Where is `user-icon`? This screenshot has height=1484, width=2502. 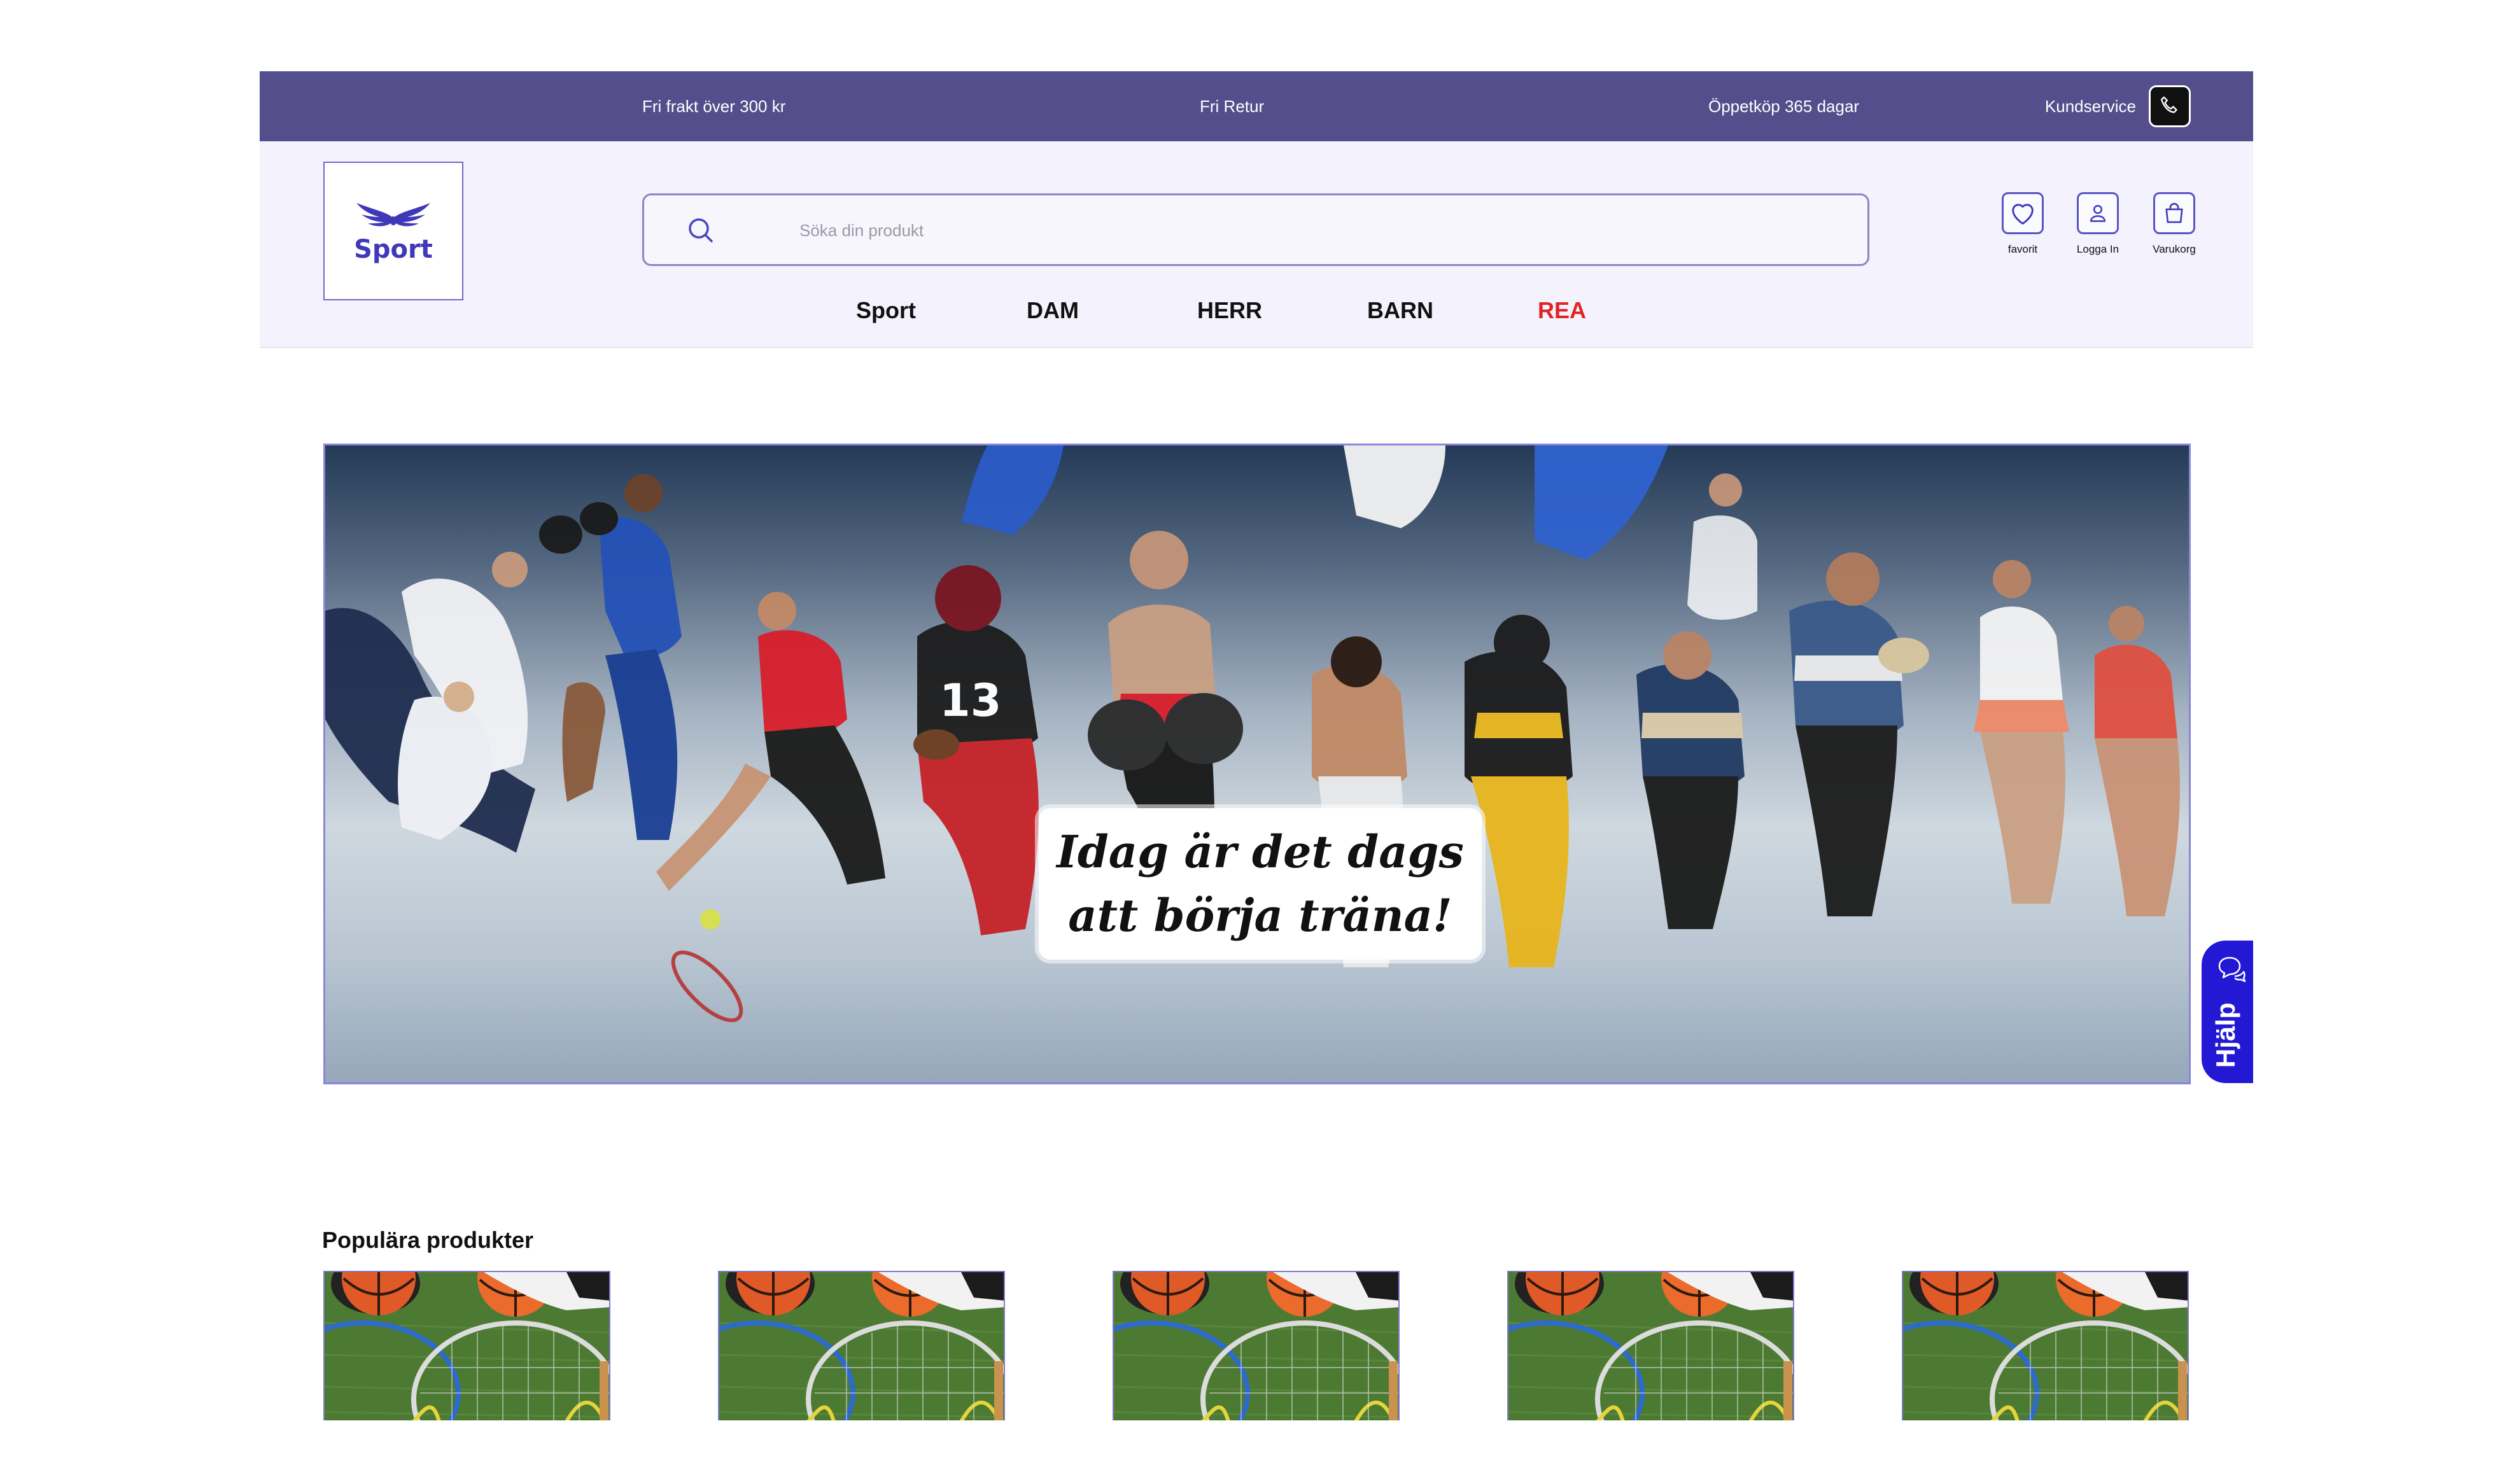 user-icon is located at coordinates (2098, 213).